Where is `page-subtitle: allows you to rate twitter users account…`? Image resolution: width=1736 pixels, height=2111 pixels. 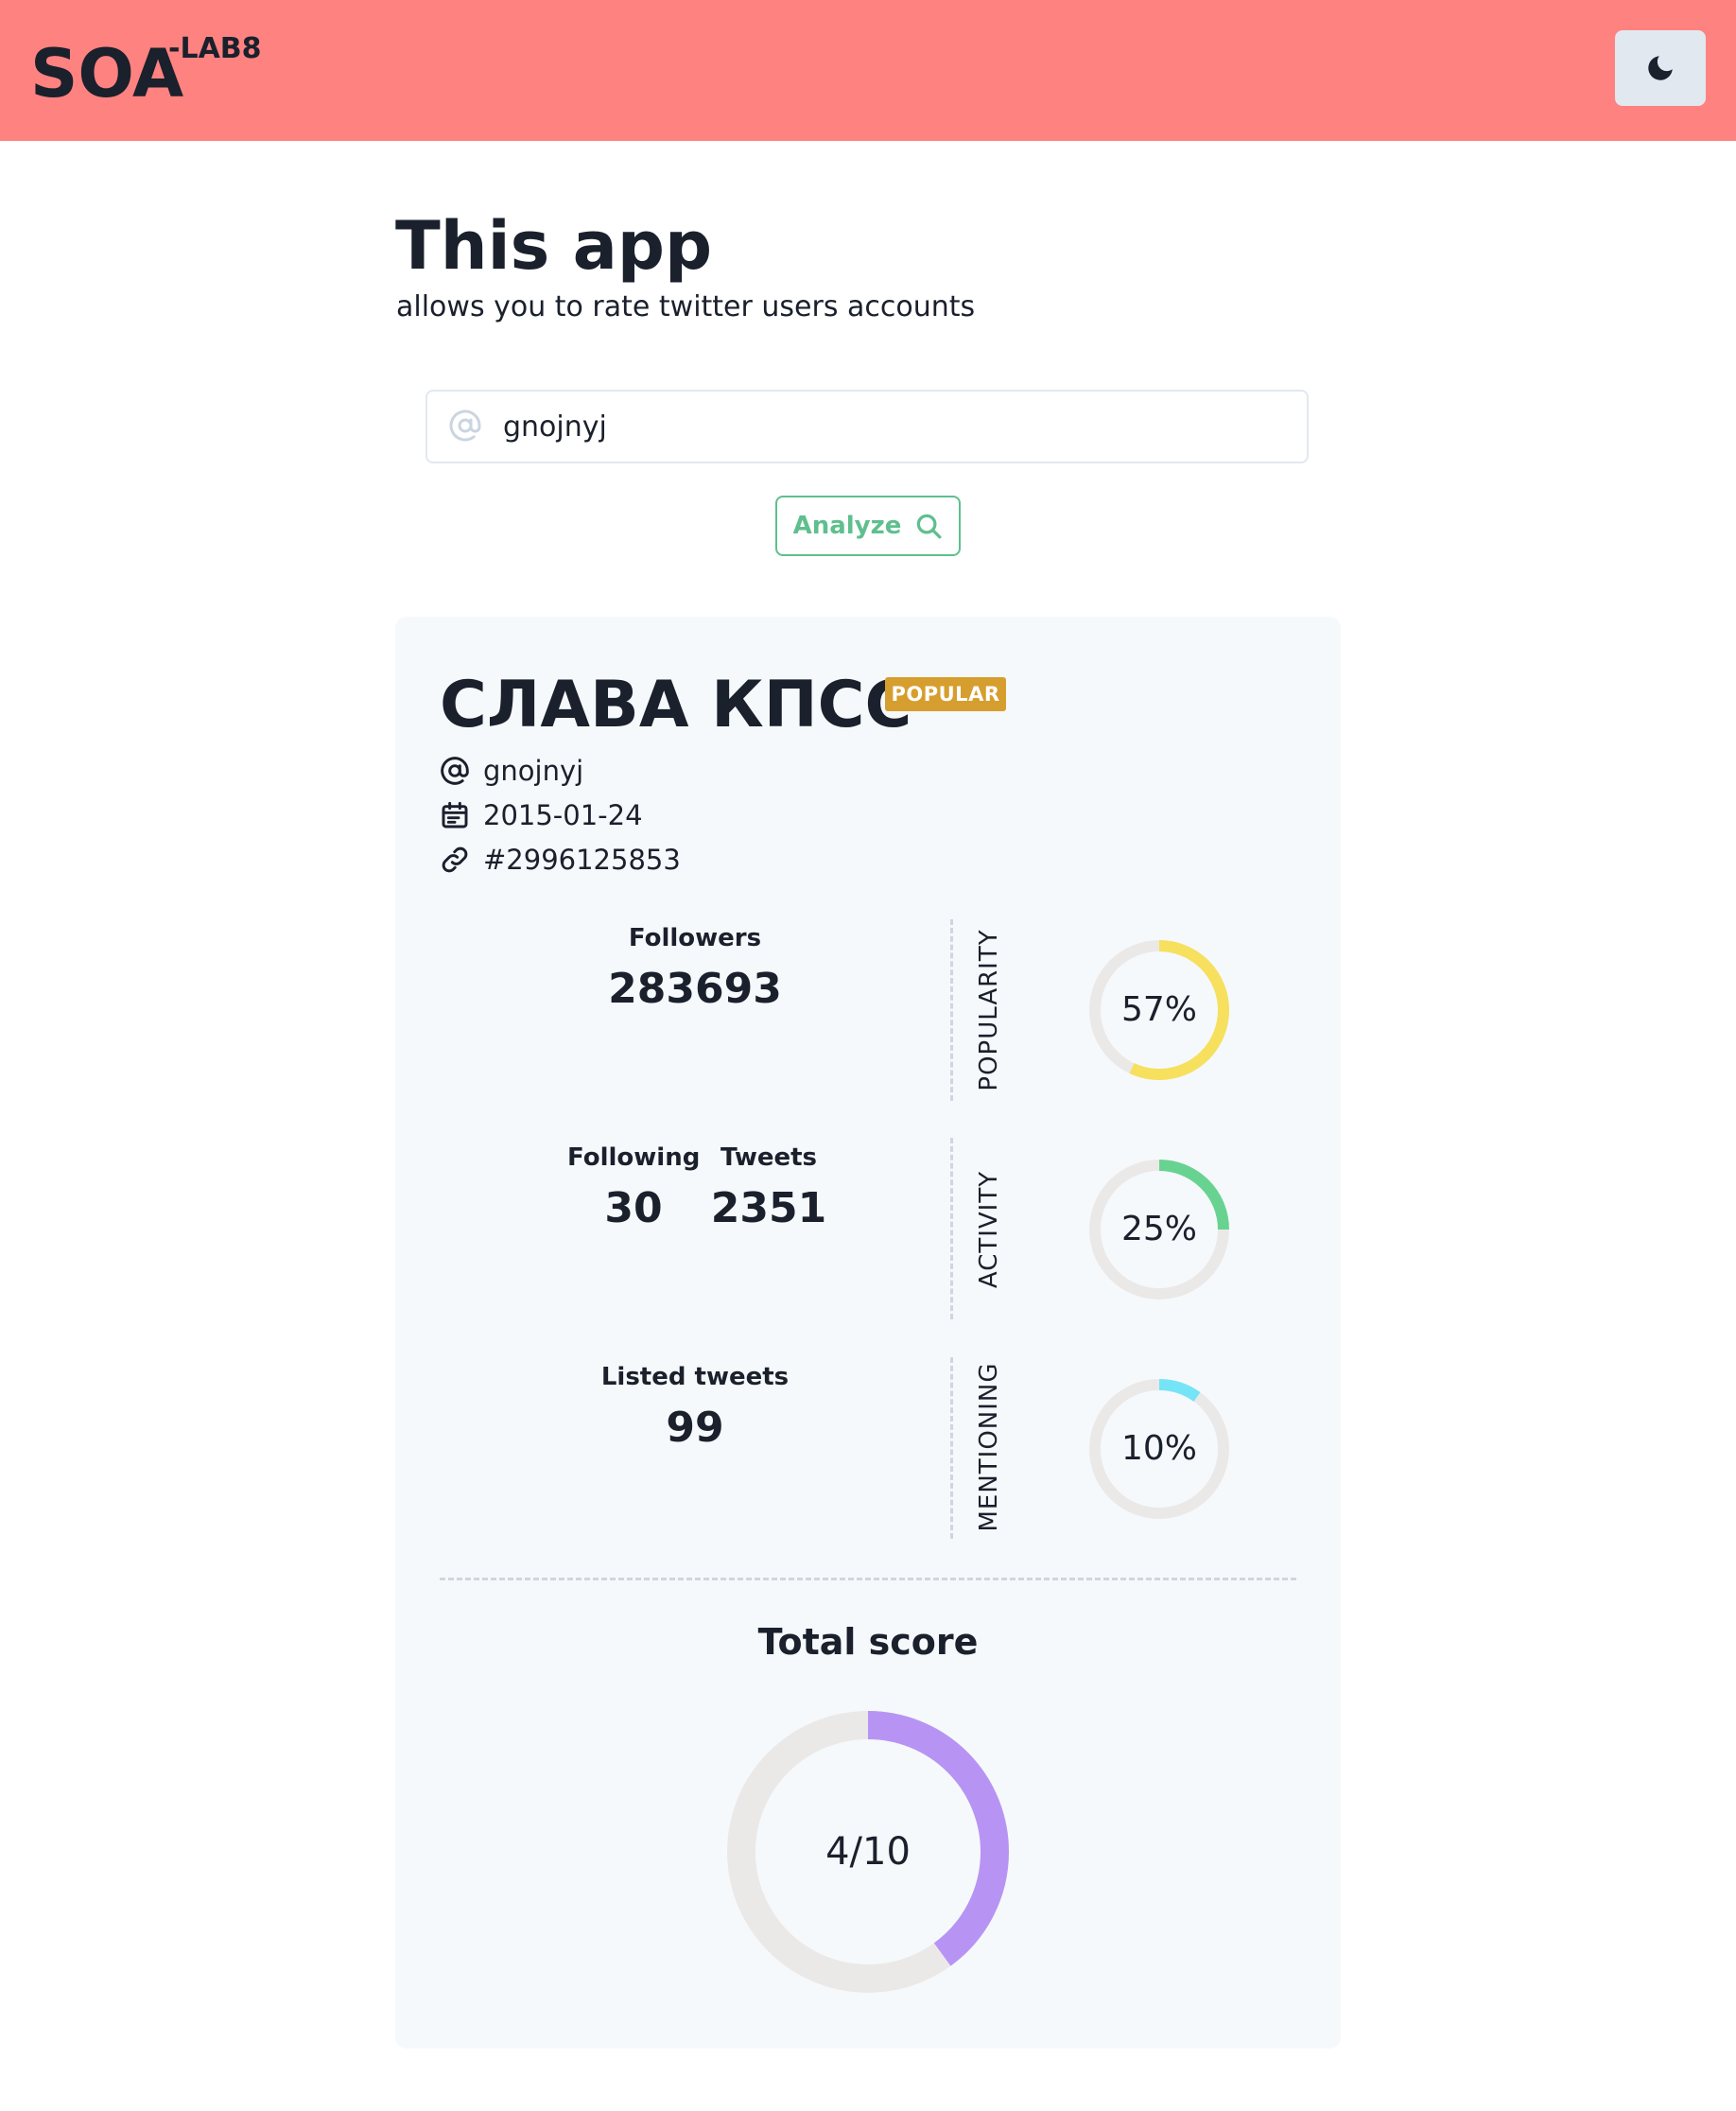
page-subtitle: allows you to rate twitter users account… is located at coordinates (686, 306).